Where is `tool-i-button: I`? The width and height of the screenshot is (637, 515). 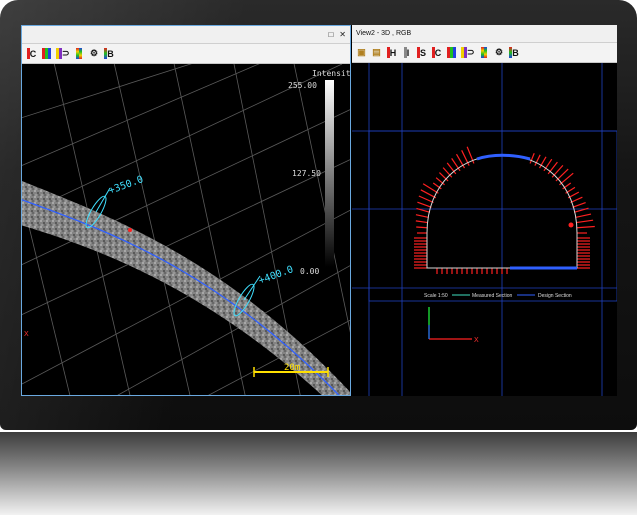
tool-i-button: I is located at coordinates (406, 52).